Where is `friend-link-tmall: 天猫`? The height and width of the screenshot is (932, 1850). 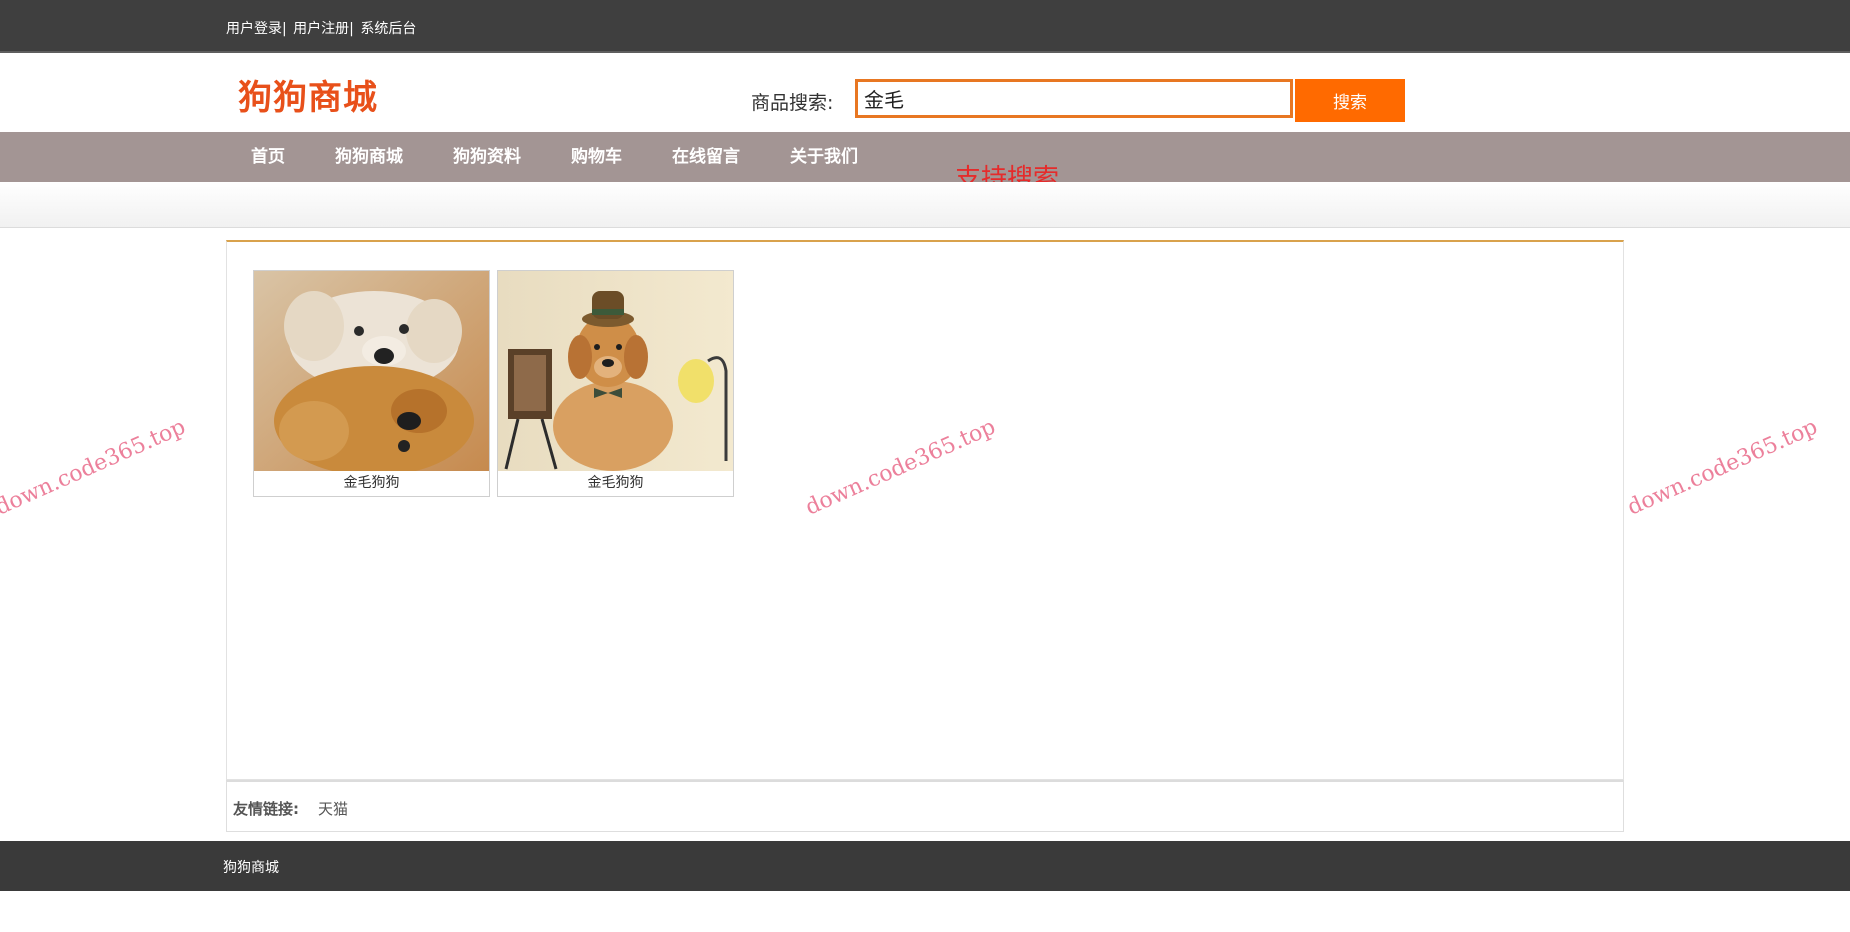
friend-link-tmall: 天猫 is located at coordinates (333, 808).